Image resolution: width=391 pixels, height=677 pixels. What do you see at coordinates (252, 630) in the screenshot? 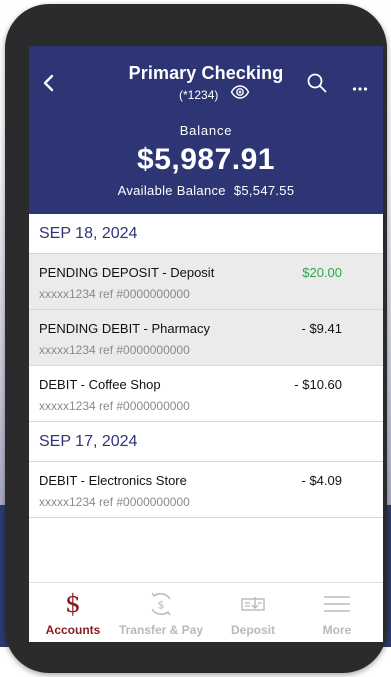
I see `tab-label: Deposit` at bounding box center [252, 630].